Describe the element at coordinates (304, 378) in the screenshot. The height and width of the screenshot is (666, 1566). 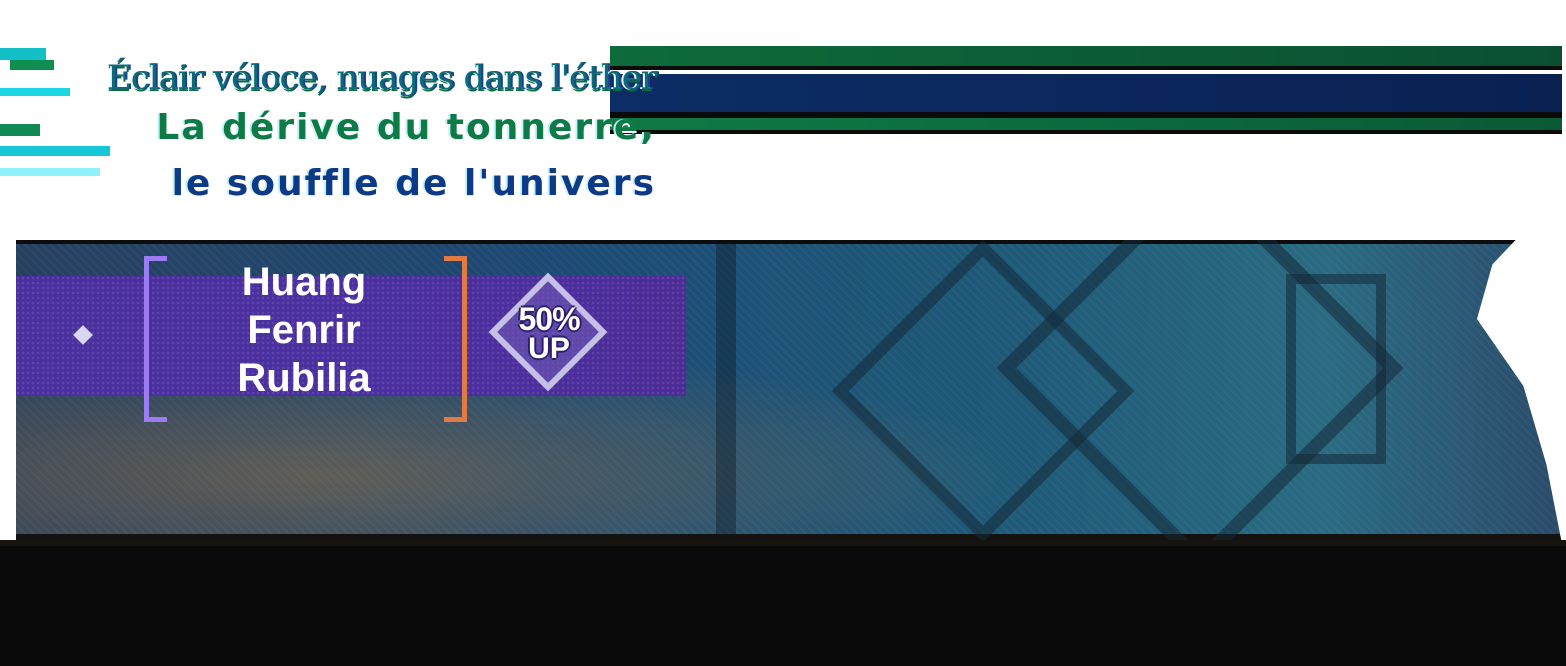
I see `character-name: Rubilia` at that location.